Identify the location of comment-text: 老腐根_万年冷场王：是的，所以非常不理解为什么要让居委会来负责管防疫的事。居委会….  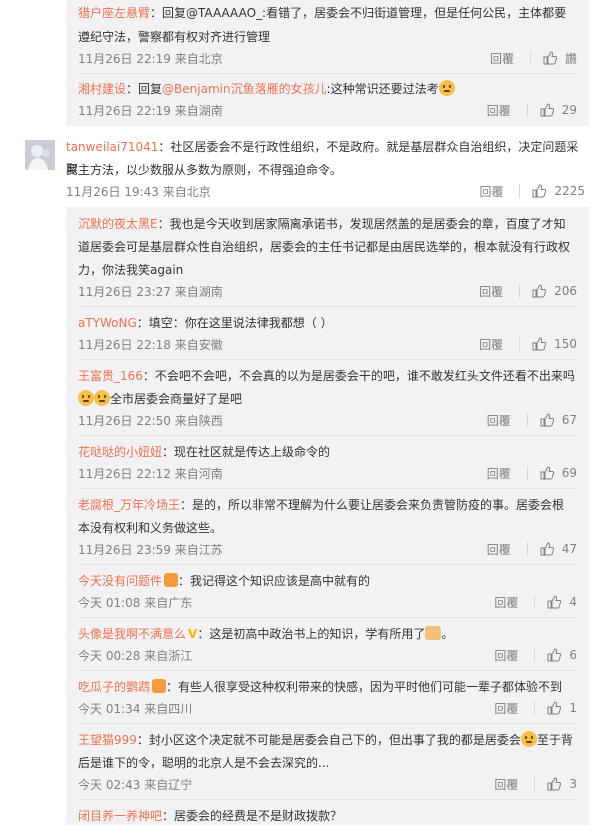
(321, 505).